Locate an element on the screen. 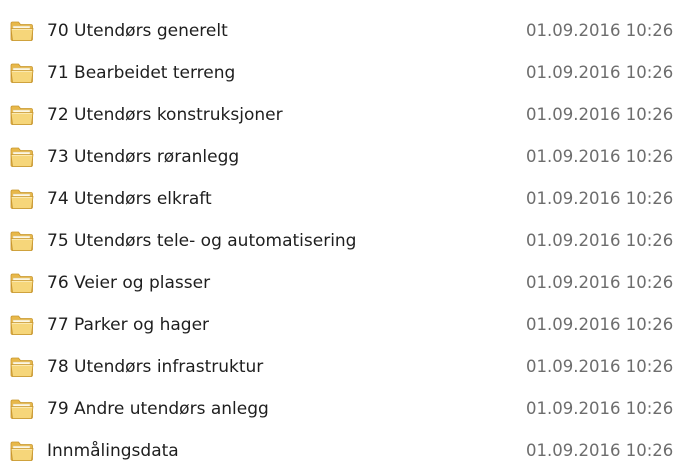 The height and width of the screenshot is (471, 699). folder-name: 70 Utendørs generelt is located at coordinates (137, 31).